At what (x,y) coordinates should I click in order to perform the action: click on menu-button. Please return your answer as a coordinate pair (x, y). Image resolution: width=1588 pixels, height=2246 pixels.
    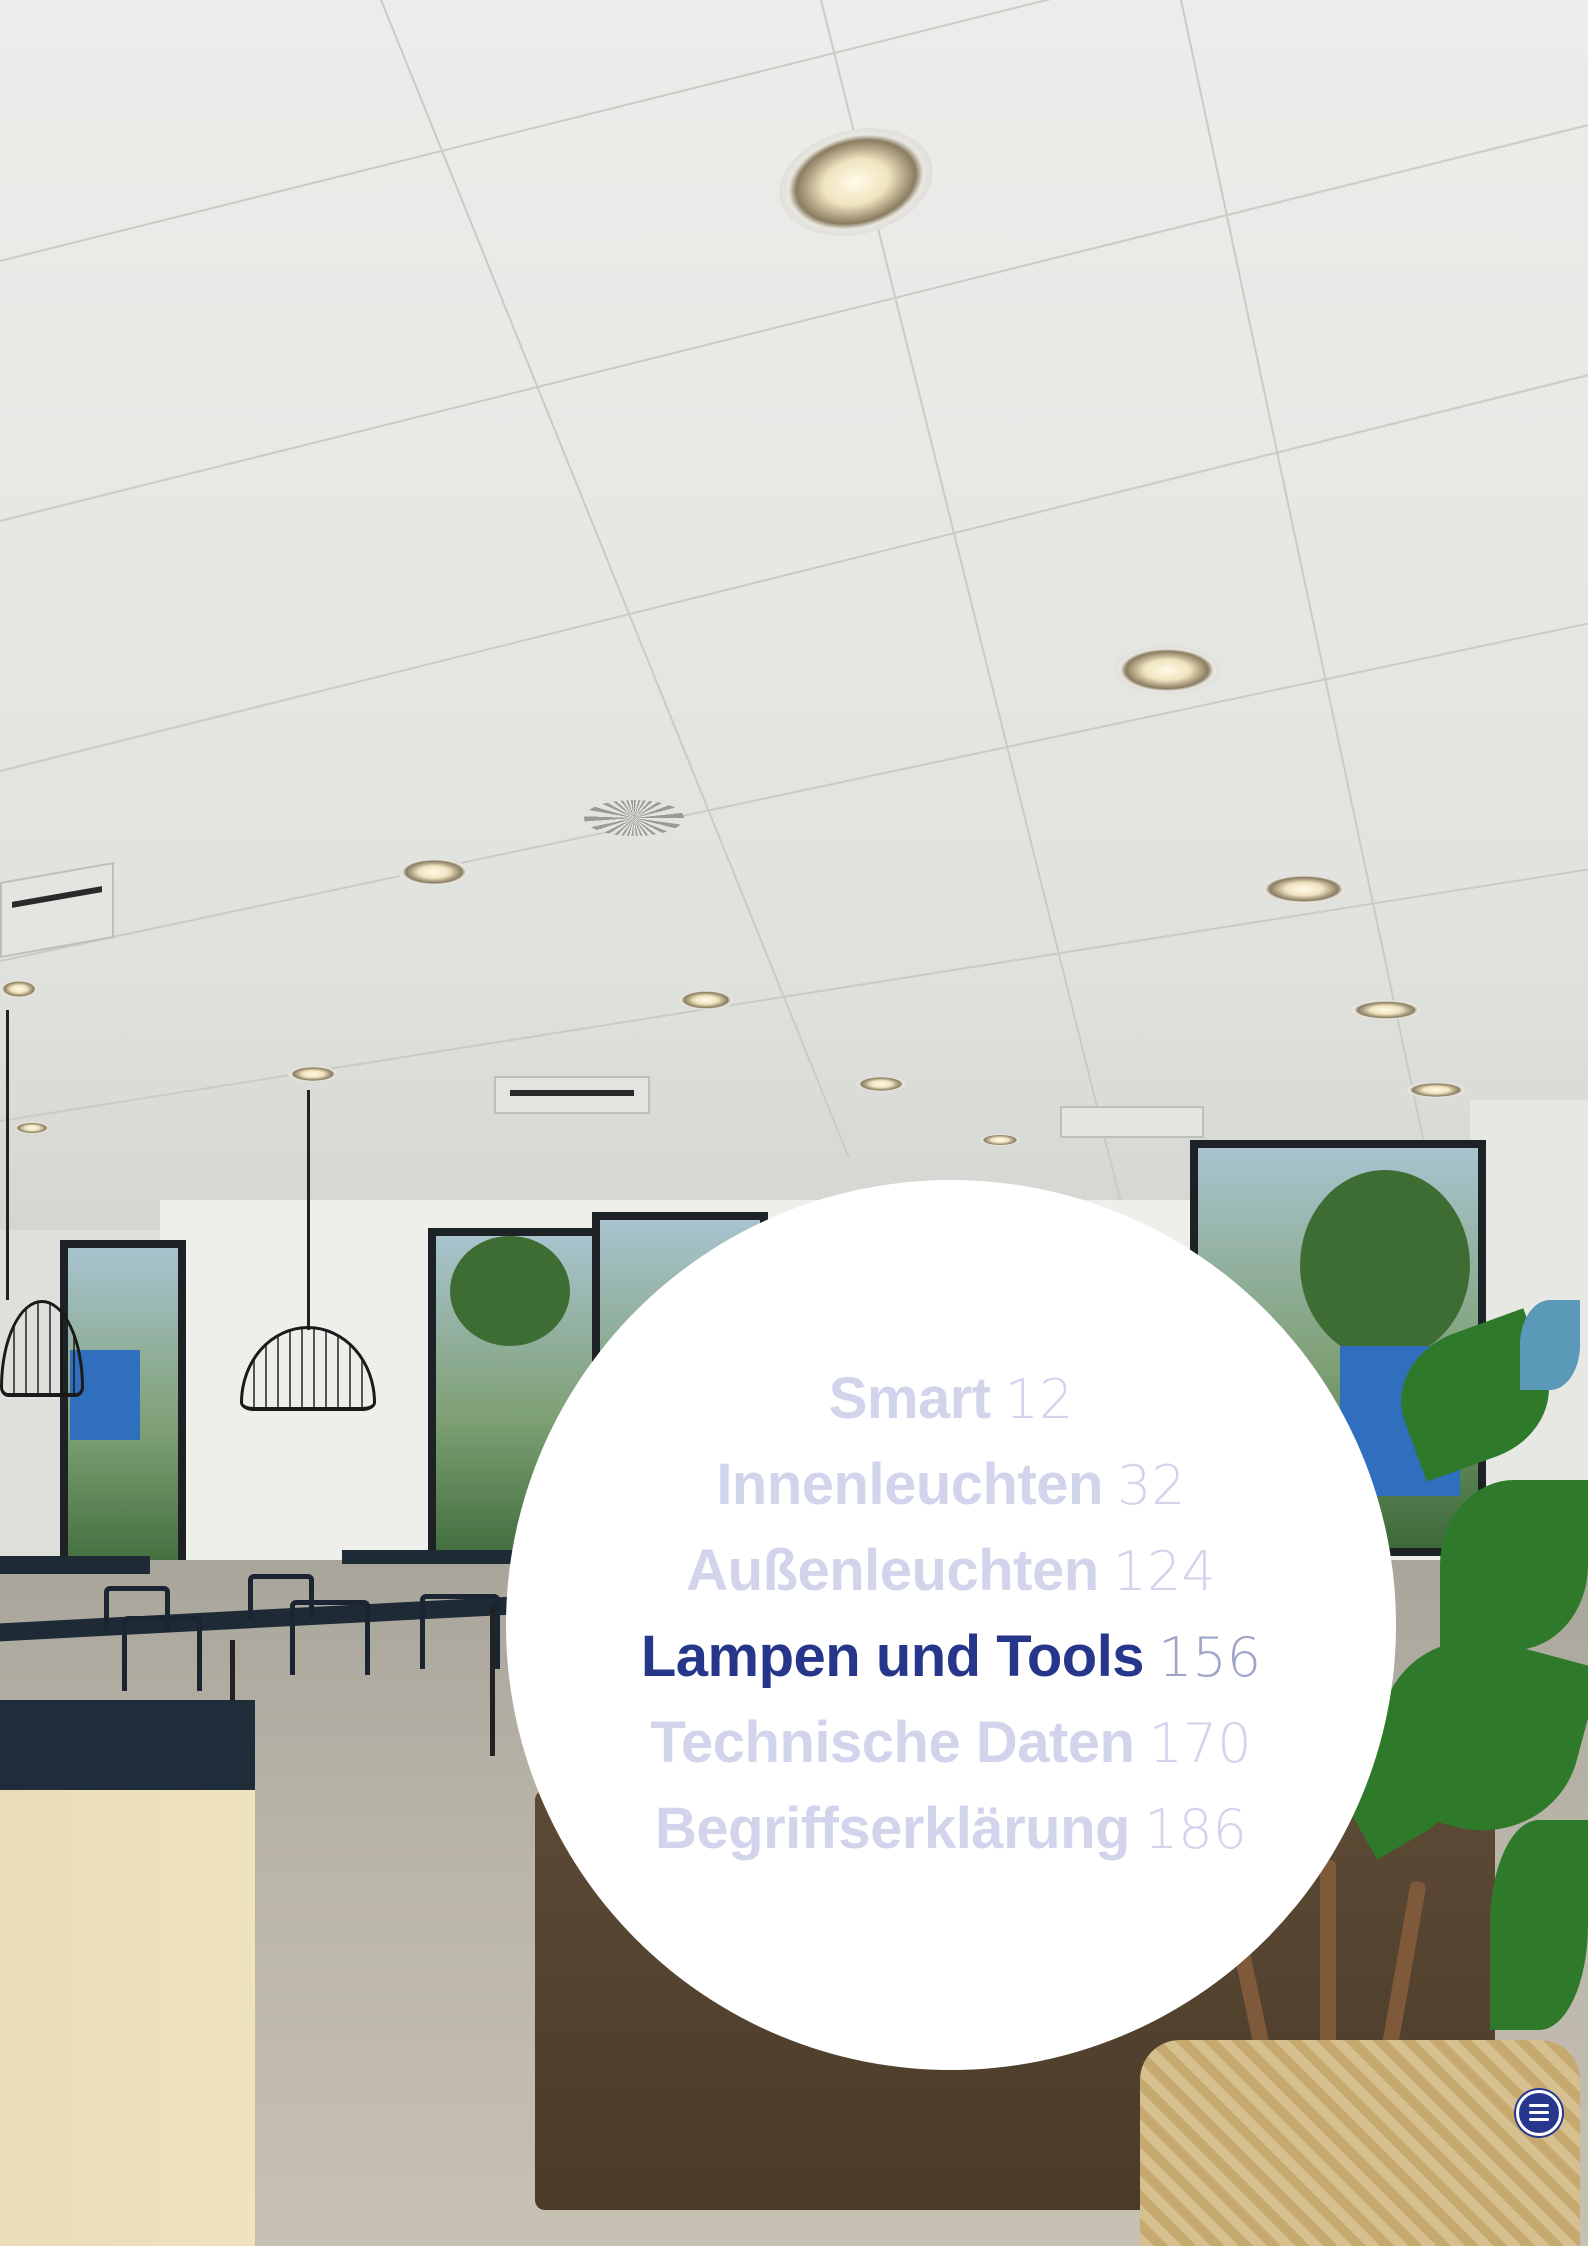
    Looking at the image, I should click on (1539, 2113).